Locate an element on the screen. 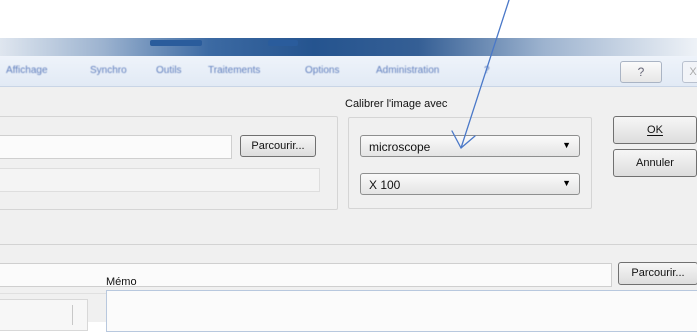 Image resolution: width=697 pixels, height=332 pixels. file-group-box is located at coordinates (169, 163).